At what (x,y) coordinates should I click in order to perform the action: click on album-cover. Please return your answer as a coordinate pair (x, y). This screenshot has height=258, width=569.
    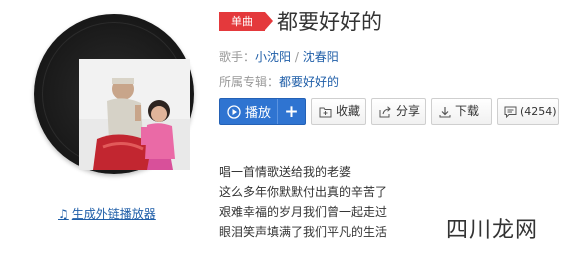
    Looking at the image, I should click on (134, 114).